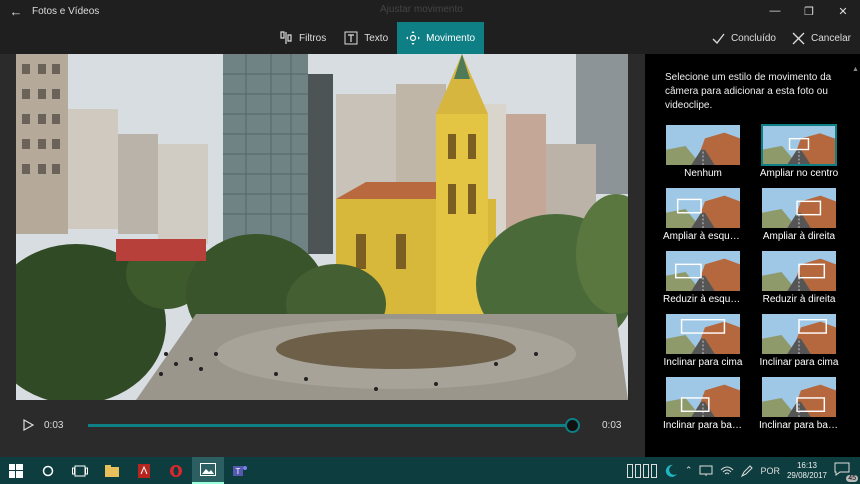 Image resolution: width=860 pixels, height=484 pixels. I want to click on app-title: Fotos e Vídeos, so click(66, 11).